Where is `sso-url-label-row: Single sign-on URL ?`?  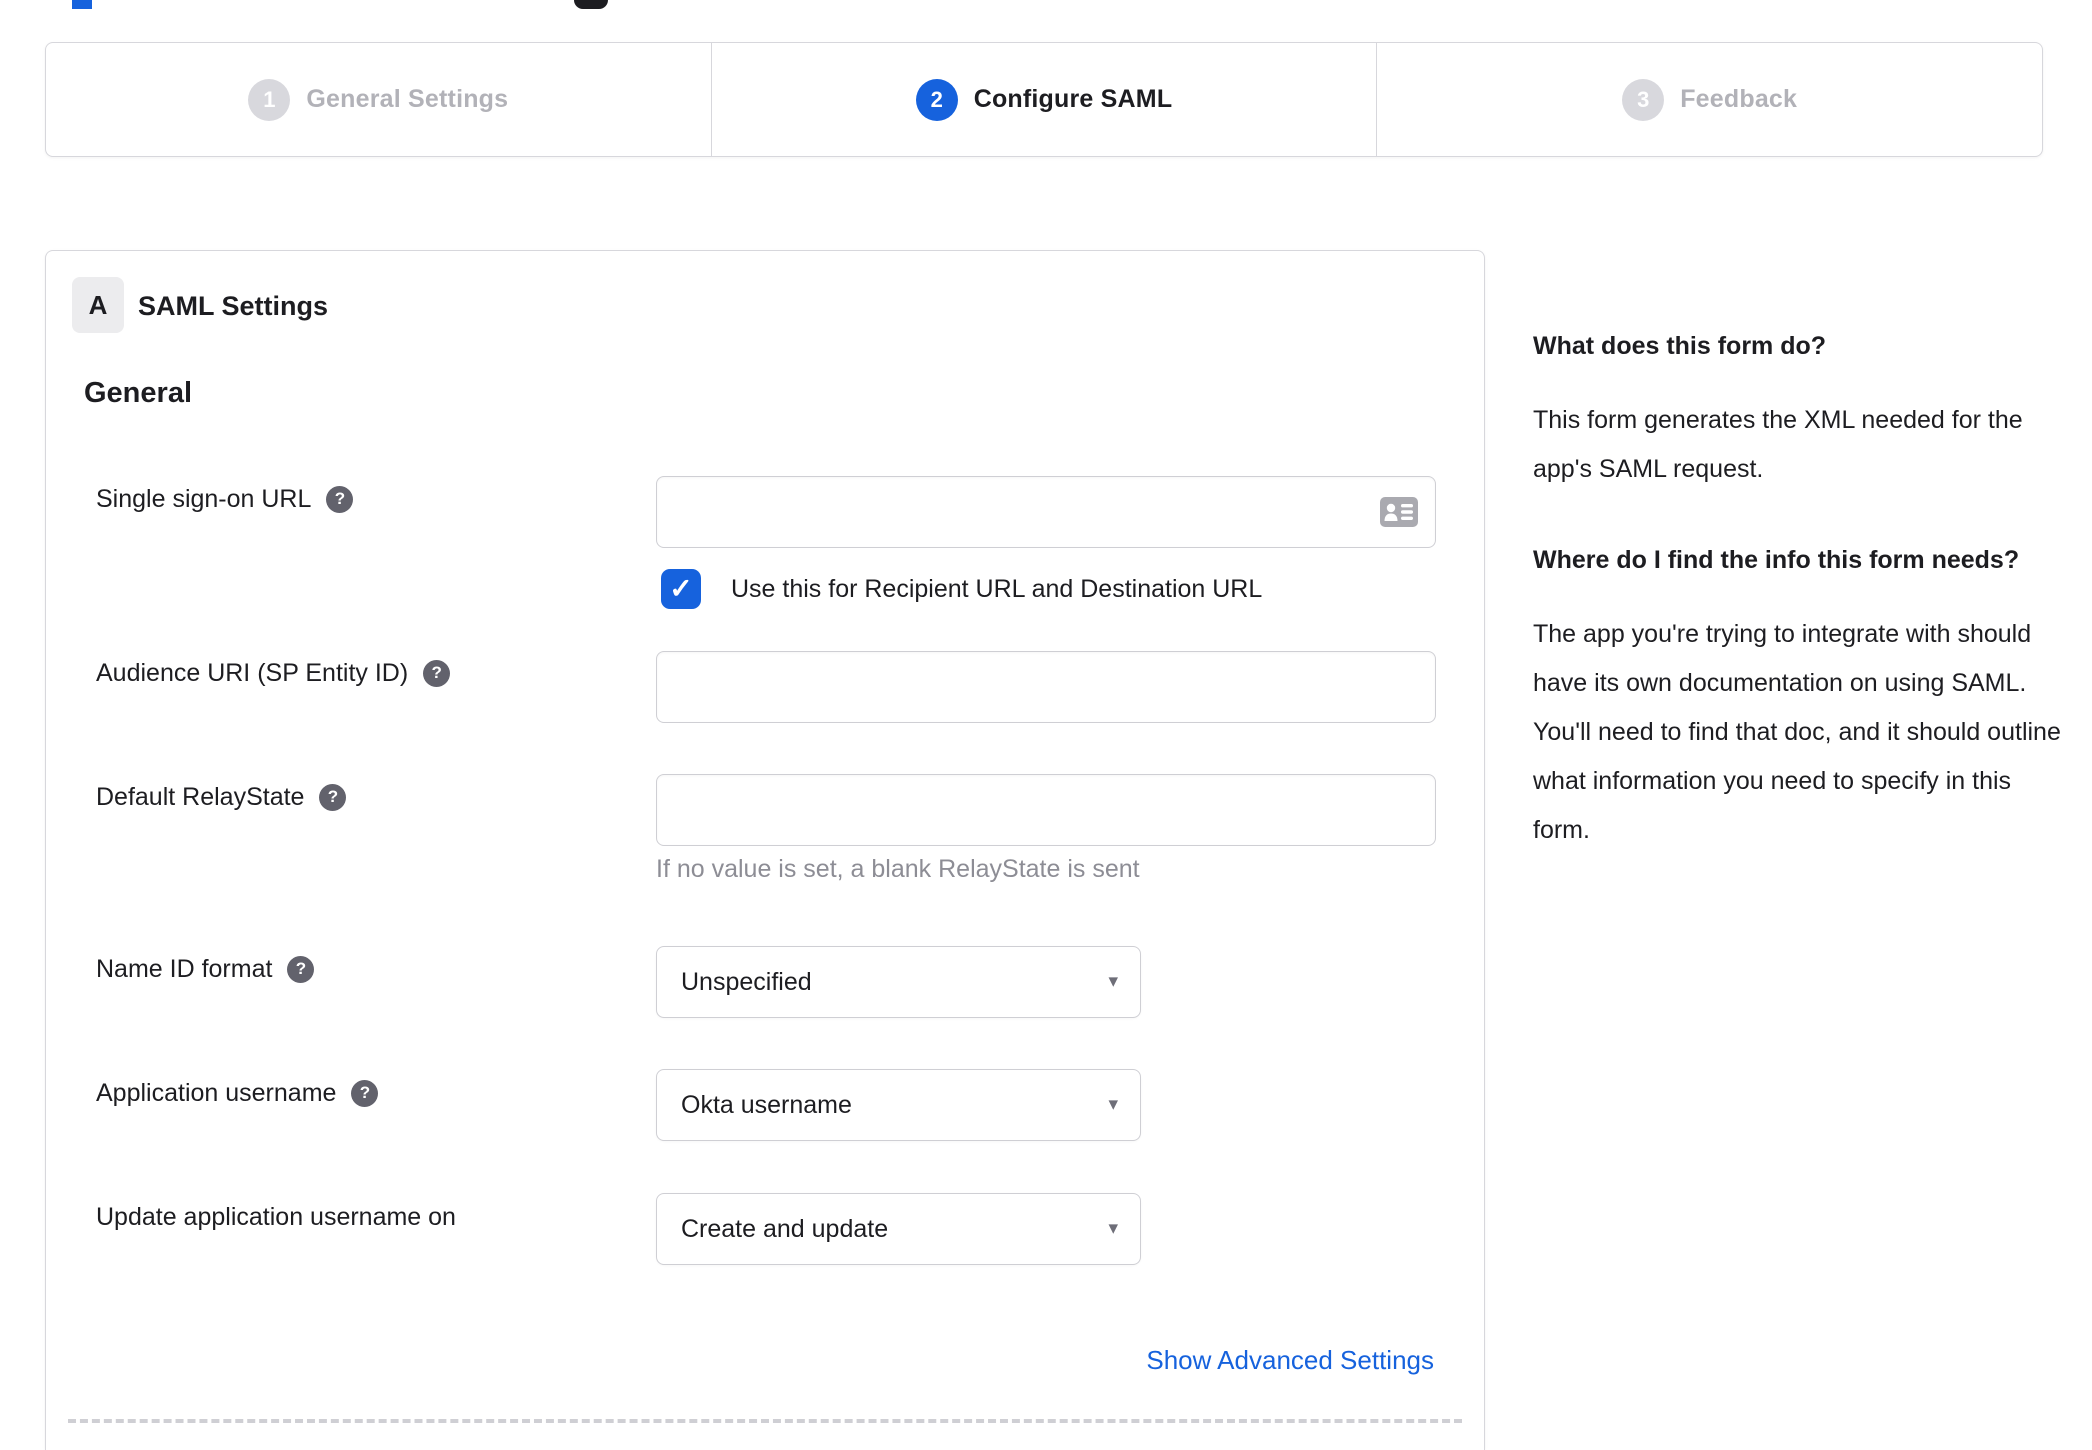
sso-url-label-row: Single sign-on URL ? is located at coordinates (225, 499).